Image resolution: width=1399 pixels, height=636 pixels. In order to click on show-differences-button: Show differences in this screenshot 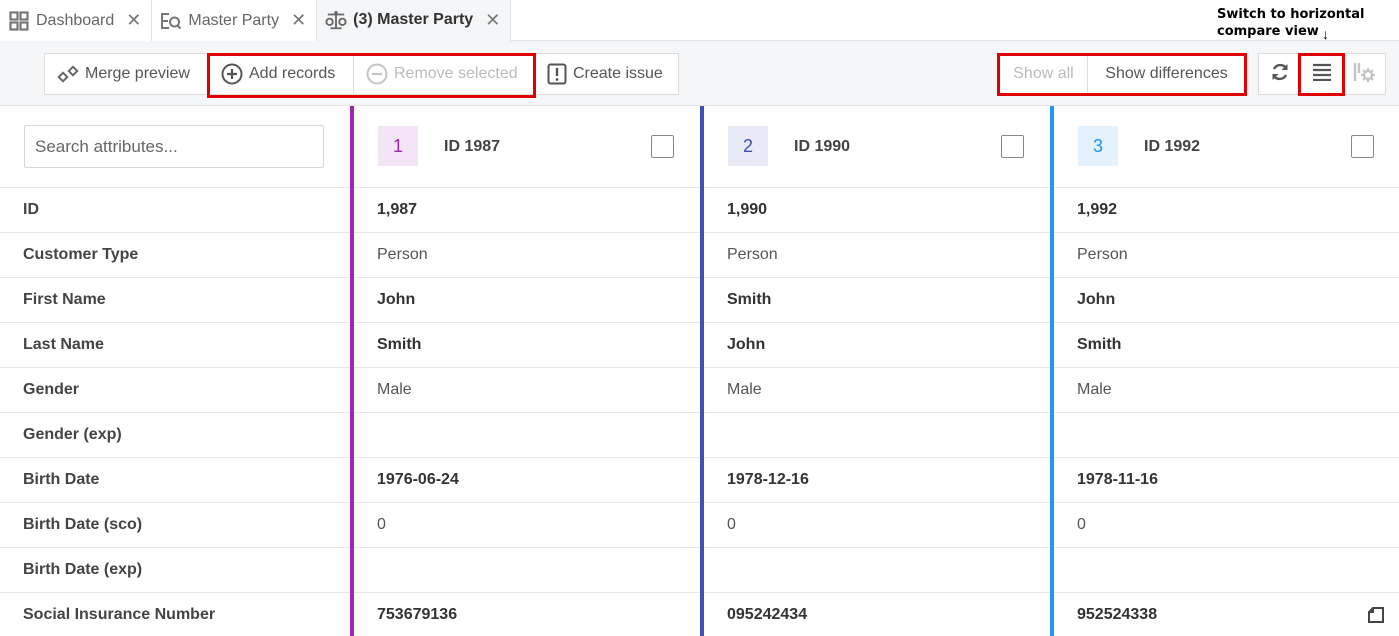, I will do `click(1166, 74)`.